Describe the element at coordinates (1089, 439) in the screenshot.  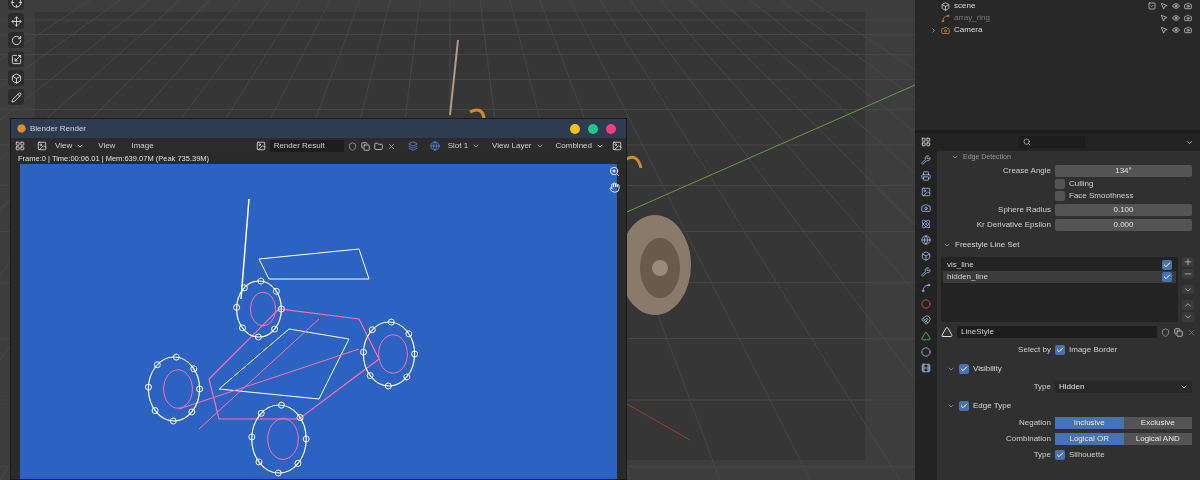
I see `toggle-option: Logical OR` at that location.